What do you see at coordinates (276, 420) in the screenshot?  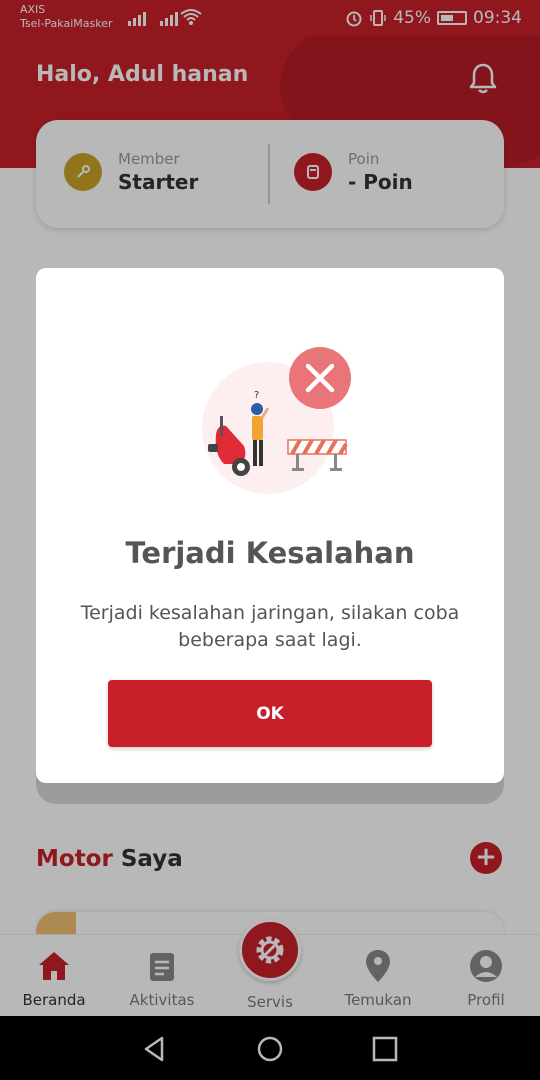 I see `error-illustration: ?` at bounding box center [276, 420].